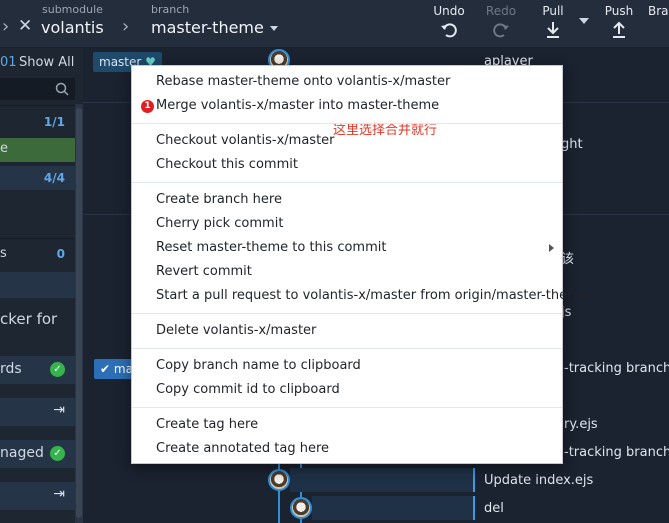  I want to click on repo-name: volantis, so click(72, 27).